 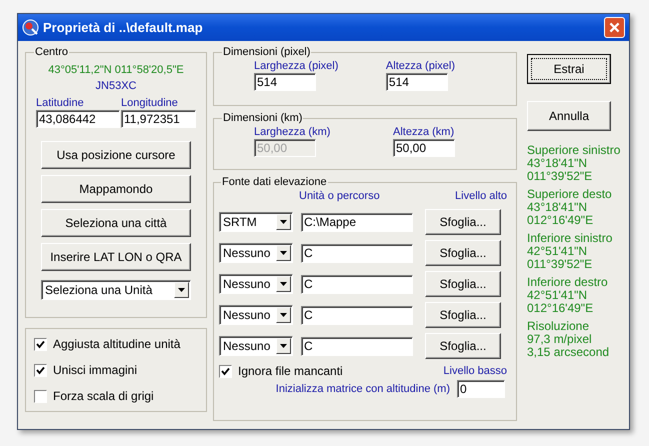 What do you see at coordinates (475, 371) in the screenshot?
I see `level-label: Livello basso` at bounding box center [475, 371].